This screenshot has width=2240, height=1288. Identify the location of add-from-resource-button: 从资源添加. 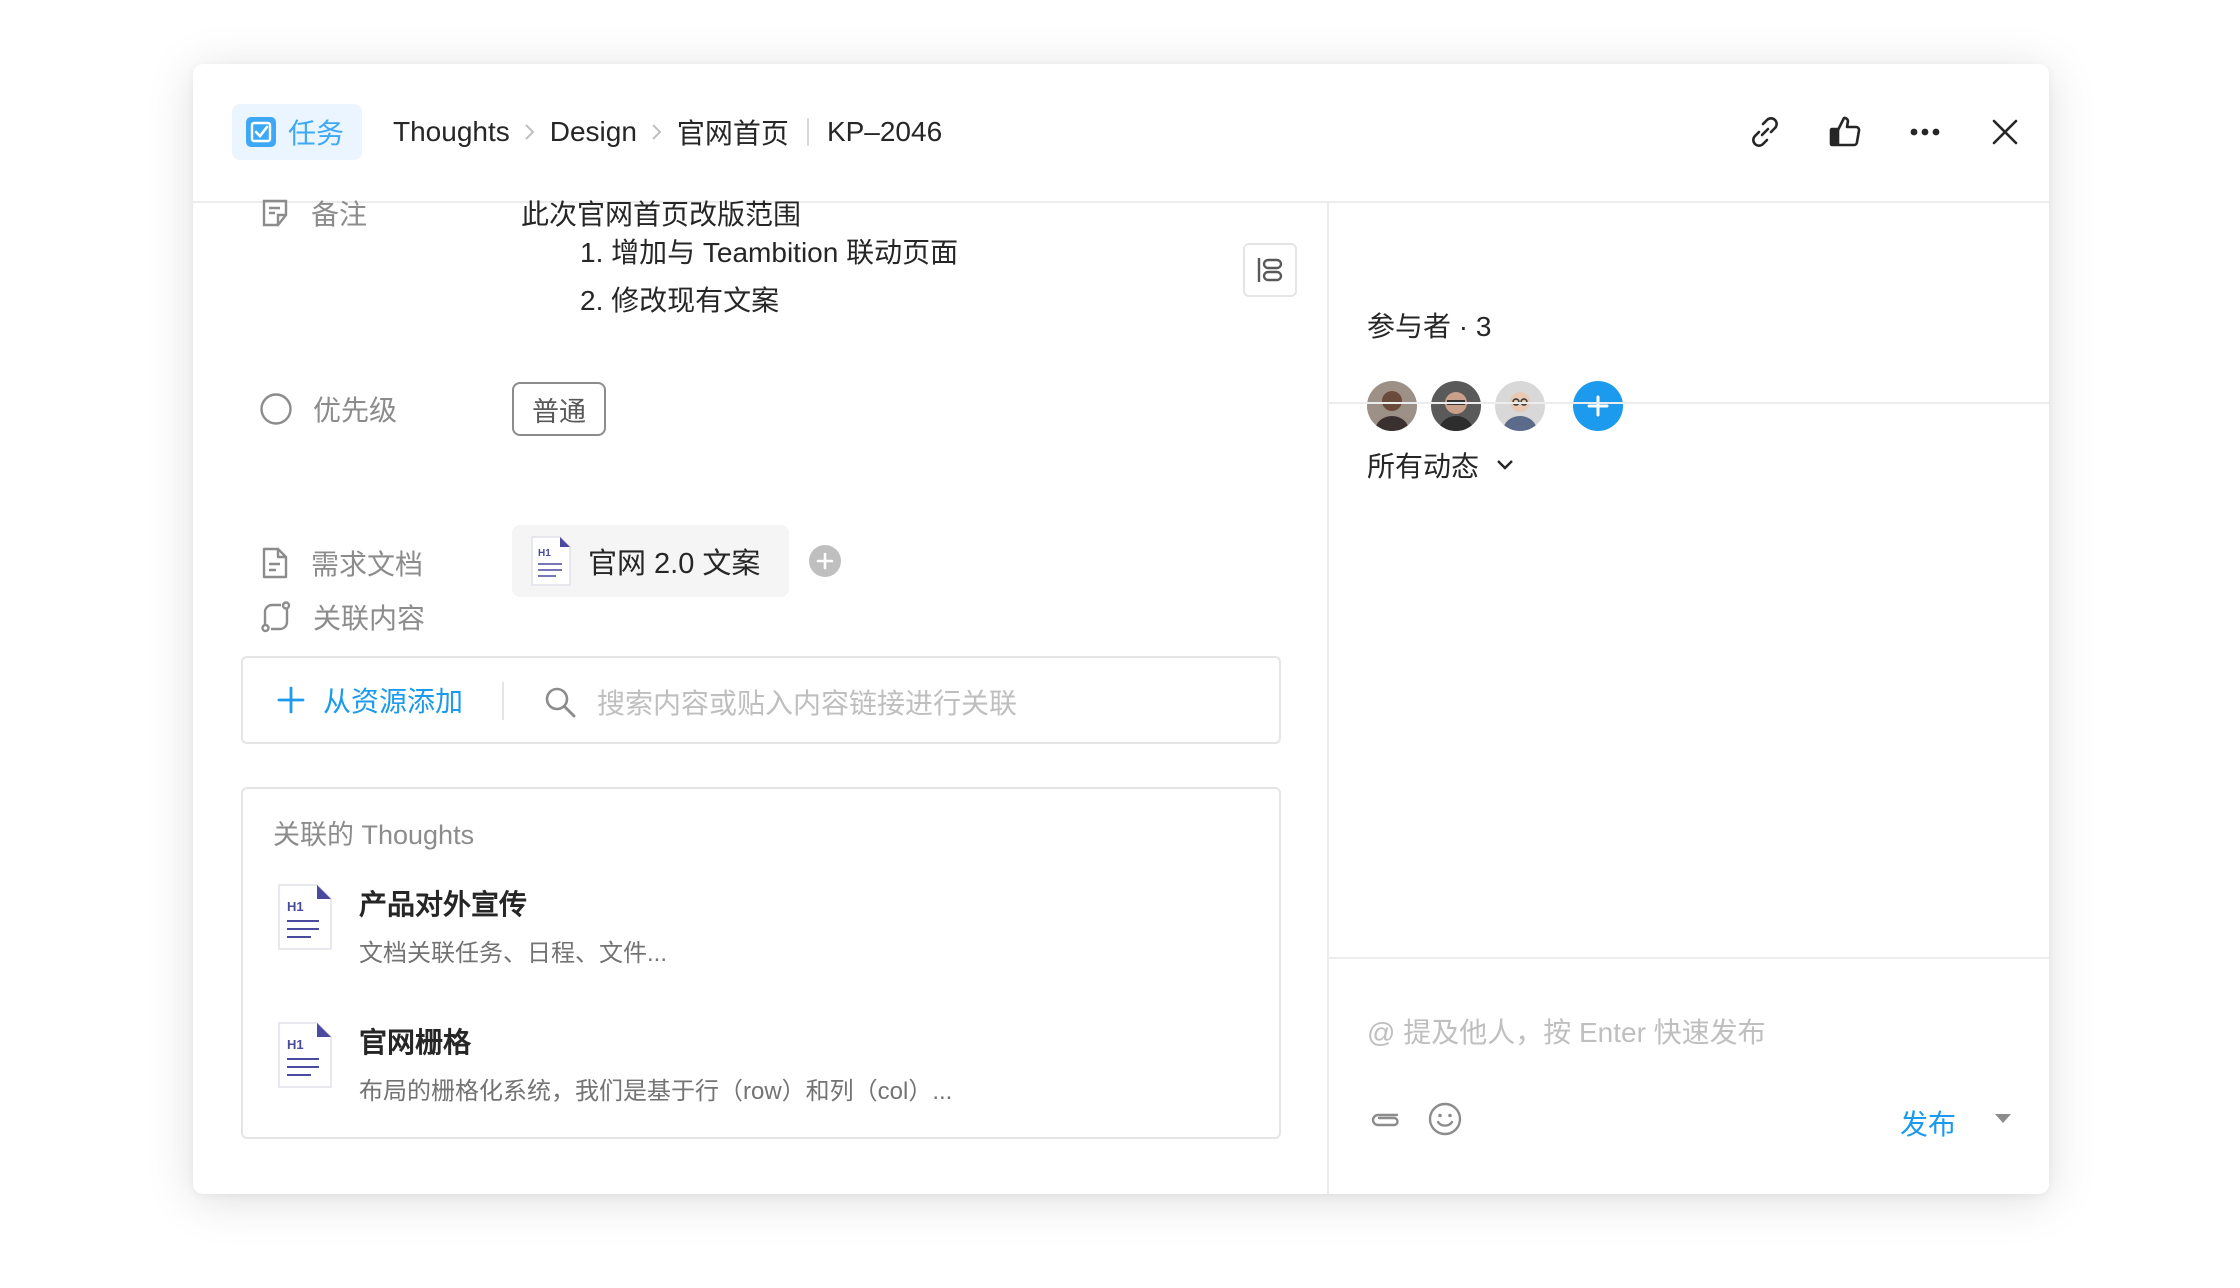
(370, 700).